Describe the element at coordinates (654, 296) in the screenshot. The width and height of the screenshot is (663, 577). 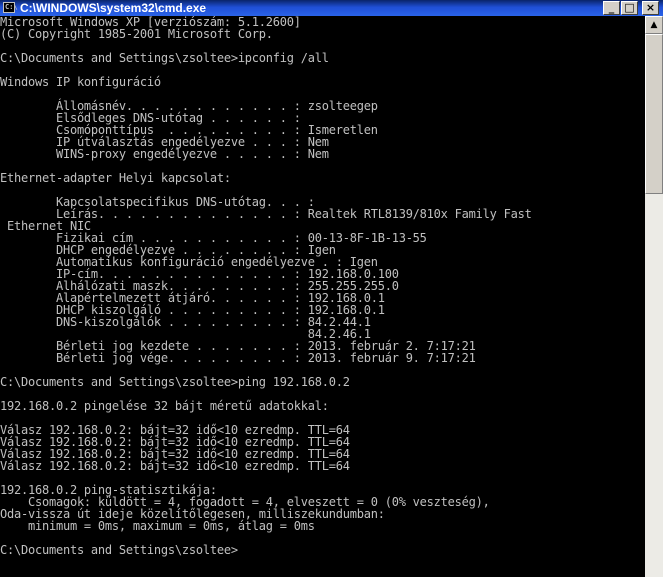
I see `vertical-scrollbar: ▲` at that location.